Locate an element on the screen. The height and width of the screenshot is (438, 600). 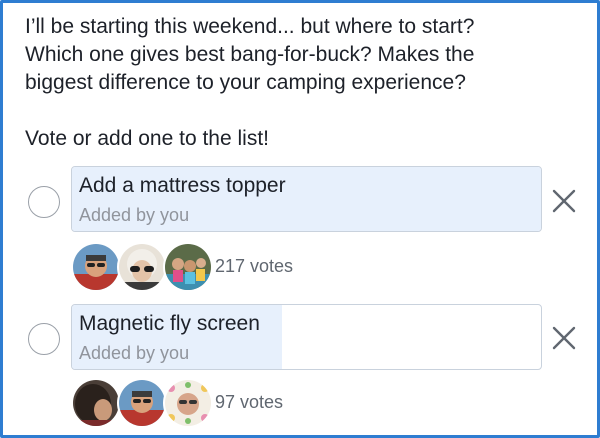
option-bar: Add a mattress topper Added by you is located at coordinates (306, 199).